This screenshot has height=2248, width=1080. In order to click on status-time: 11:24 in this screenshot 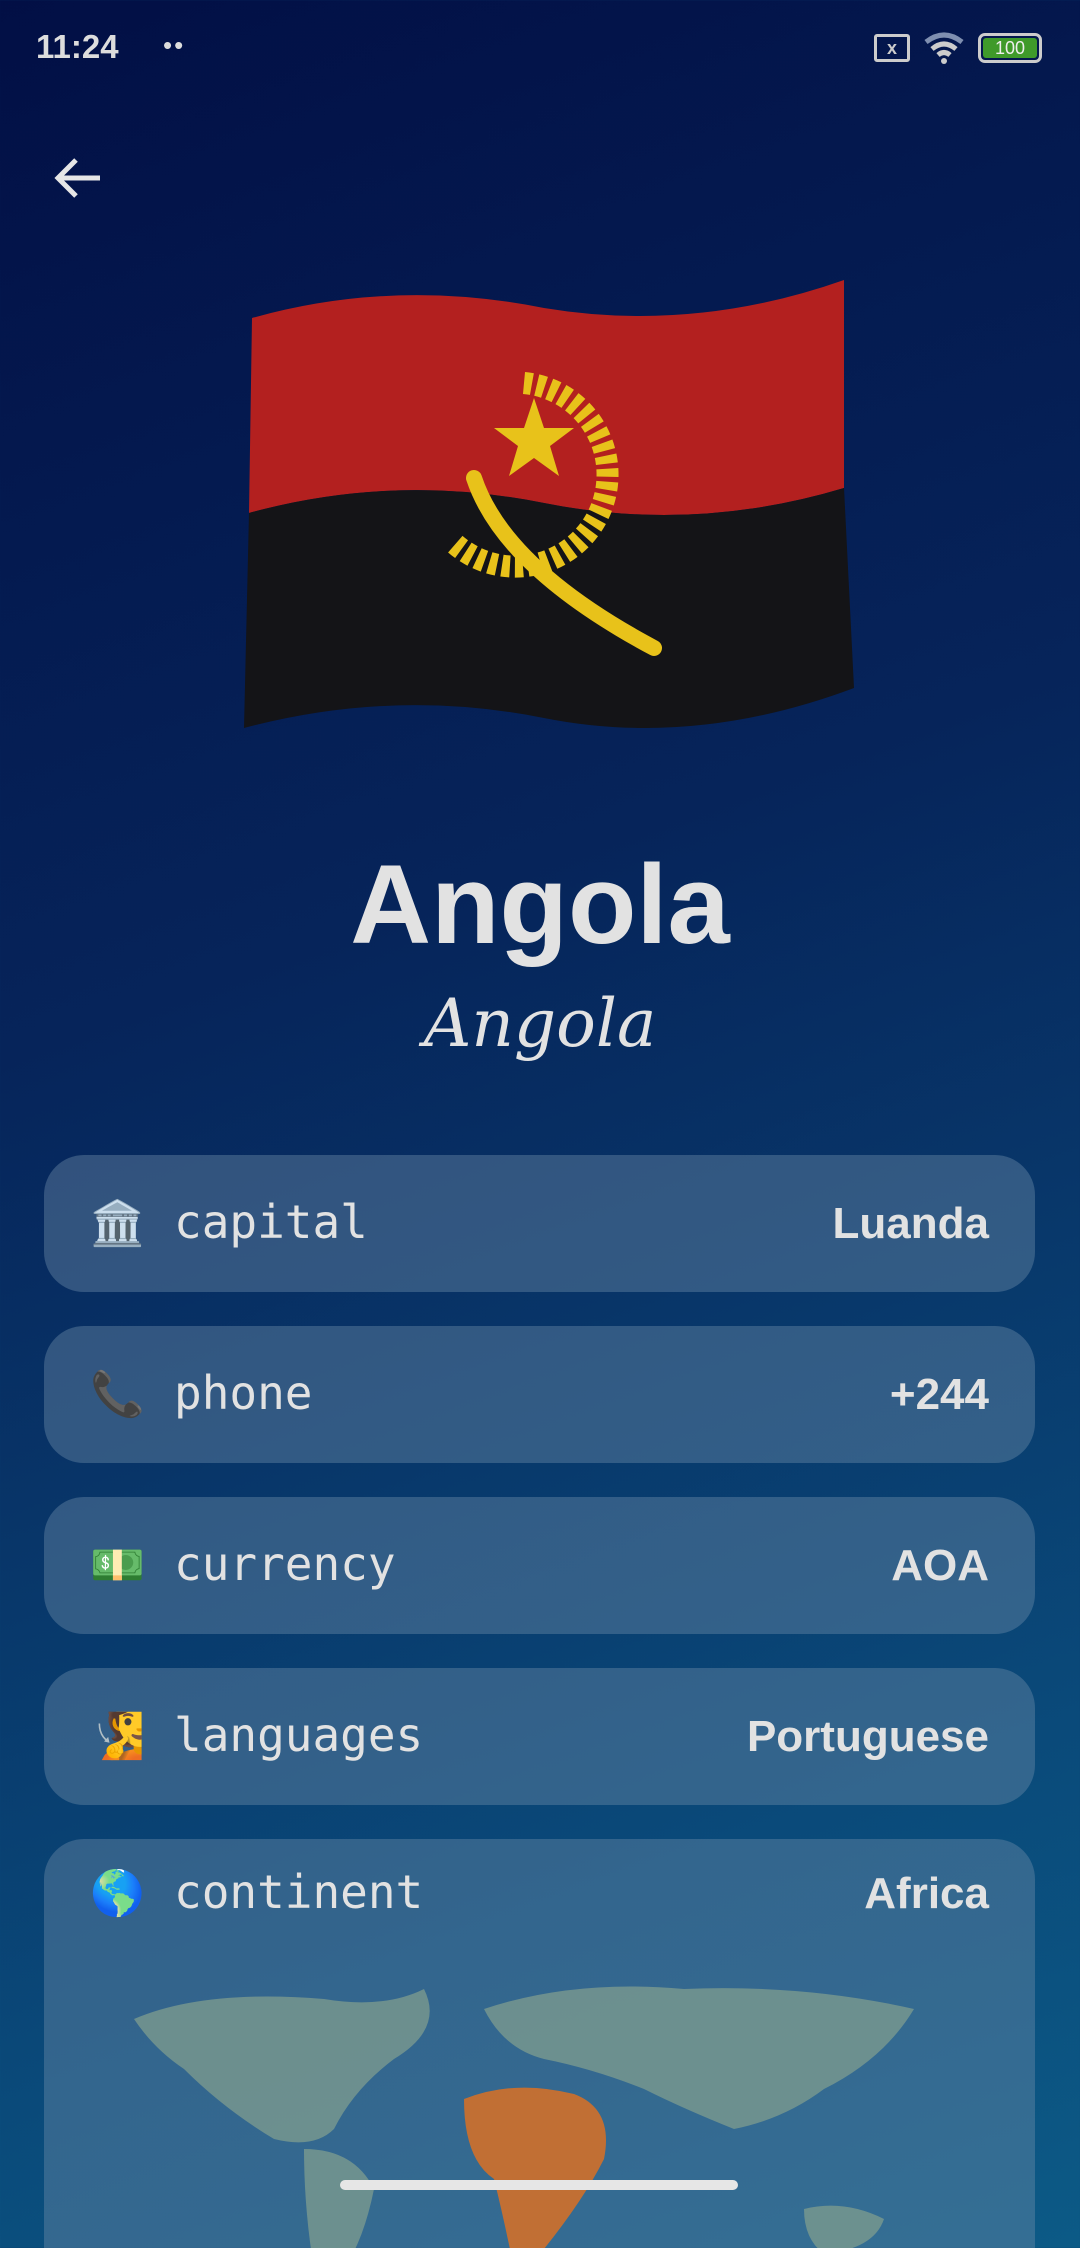, I will do `click(77, 46)`.